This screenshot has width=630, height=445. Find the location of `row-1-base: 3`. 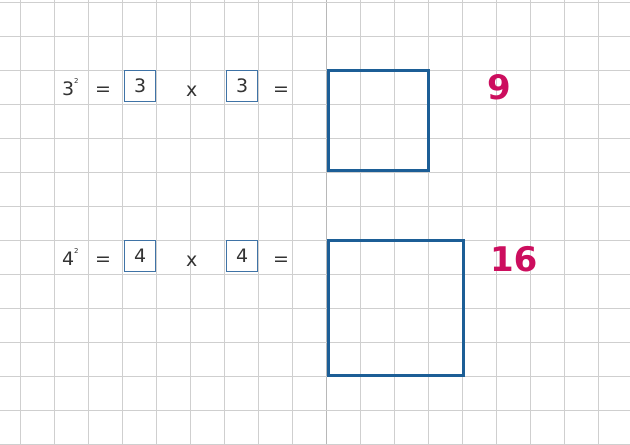

row-1-base: 3 is located at coordinates (68, 89).